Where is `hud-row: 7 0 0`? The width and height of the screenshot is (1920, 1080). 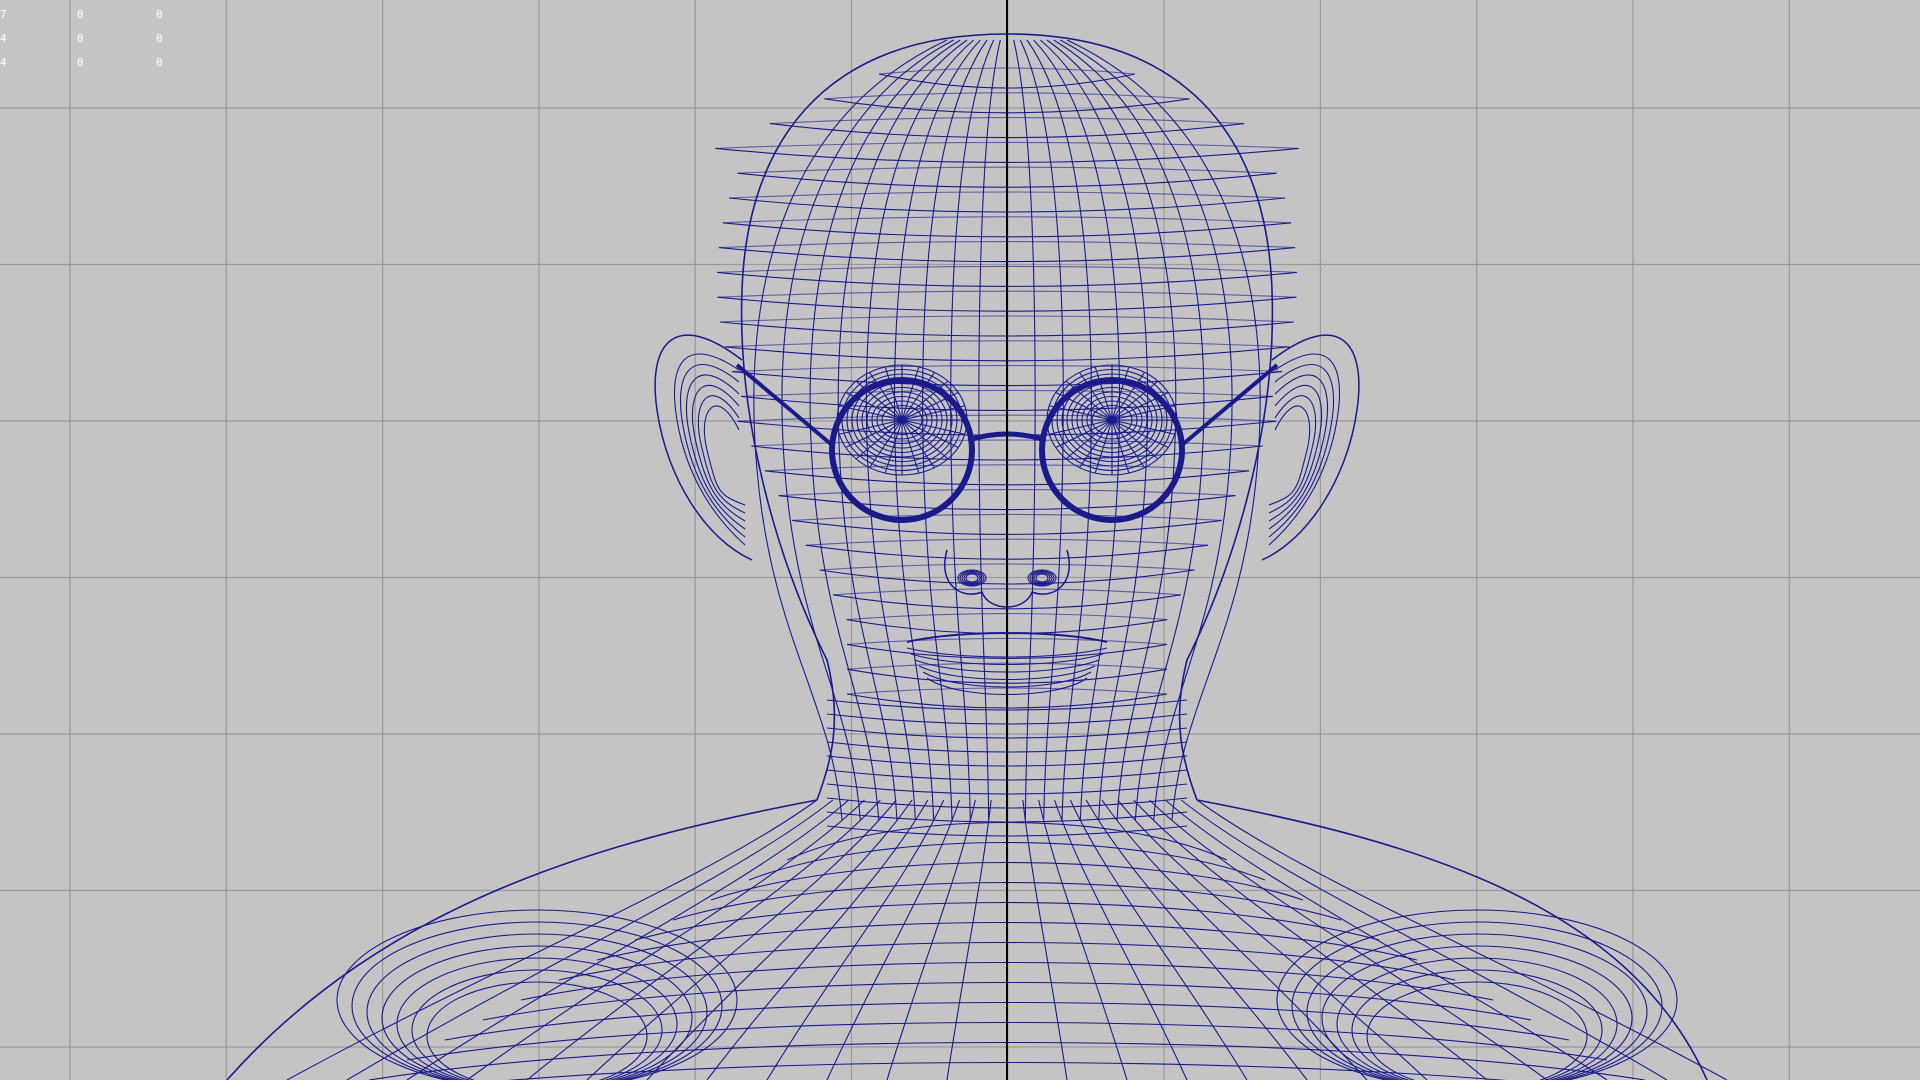
hud-row: 7 0 0 is located at coordinates (100, 15).